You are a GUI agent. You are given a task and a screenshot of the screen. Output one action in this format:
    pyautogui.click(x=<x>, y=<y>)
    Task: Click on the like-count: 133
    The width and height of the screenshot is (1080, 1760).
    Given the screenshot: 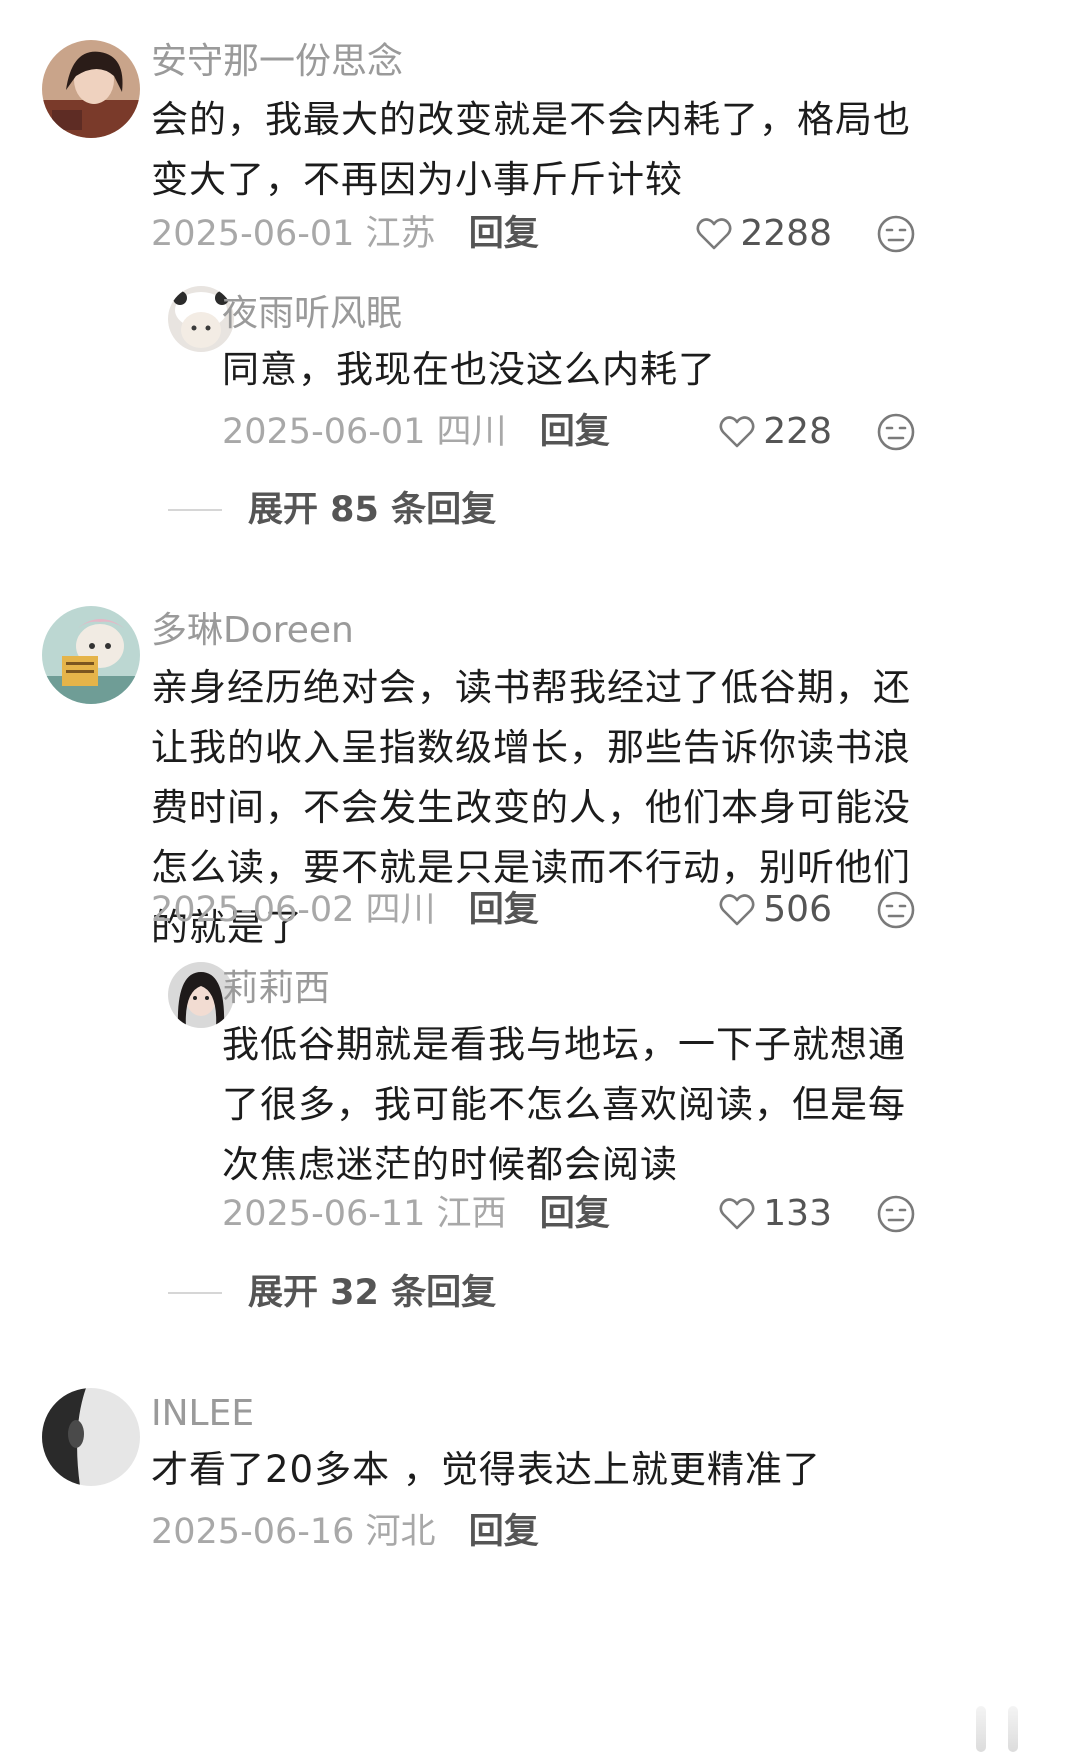 What is the action you would take?
    pyautogui.click(x=797, y=1213)
    